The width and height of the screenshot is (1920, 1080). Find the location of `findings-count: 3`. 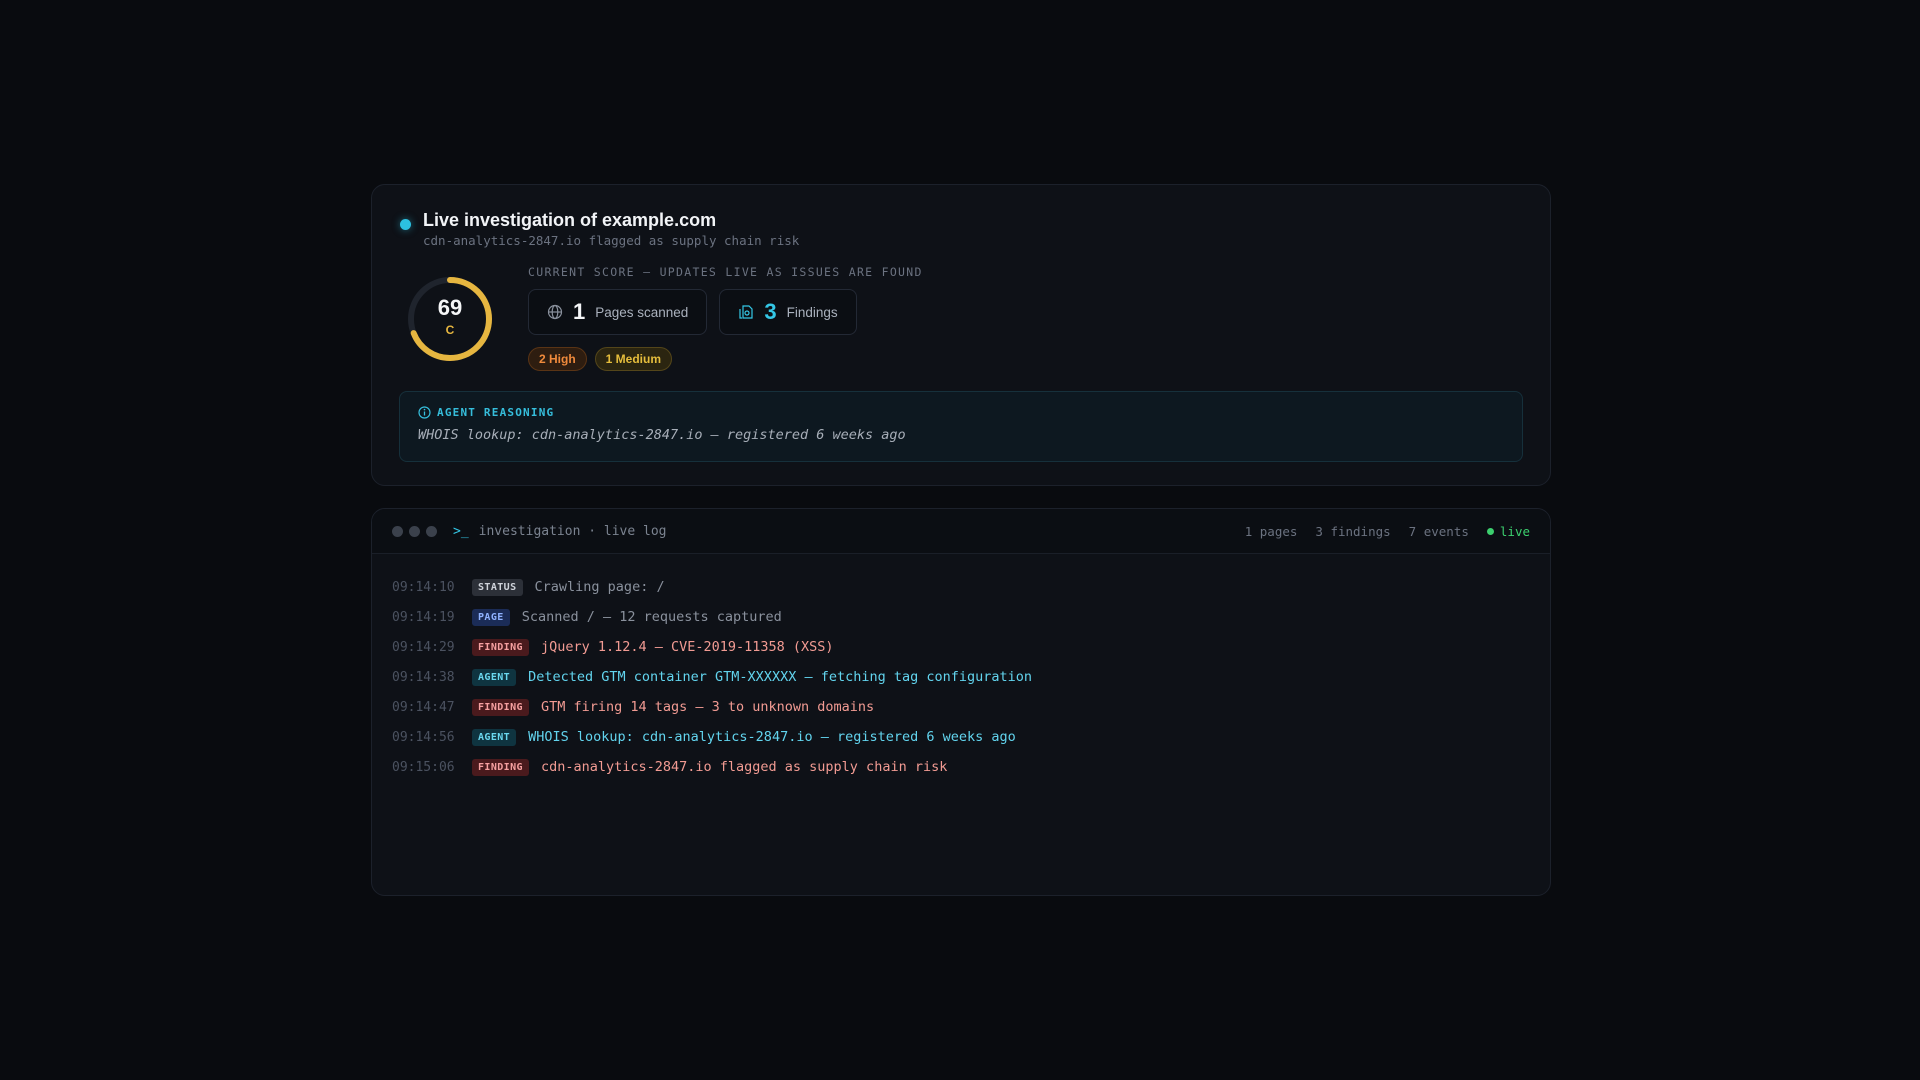

findings-count: 3 is located at coordinates (770, 311).